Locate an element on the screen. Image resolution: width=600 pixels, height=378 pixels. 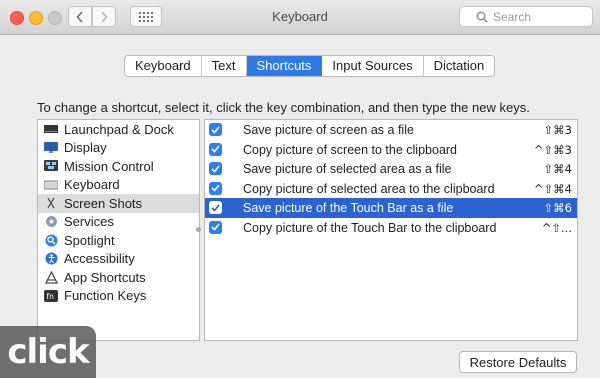
category-app-shortcuts: App Shortcuts is located at coordinates (118, 277).